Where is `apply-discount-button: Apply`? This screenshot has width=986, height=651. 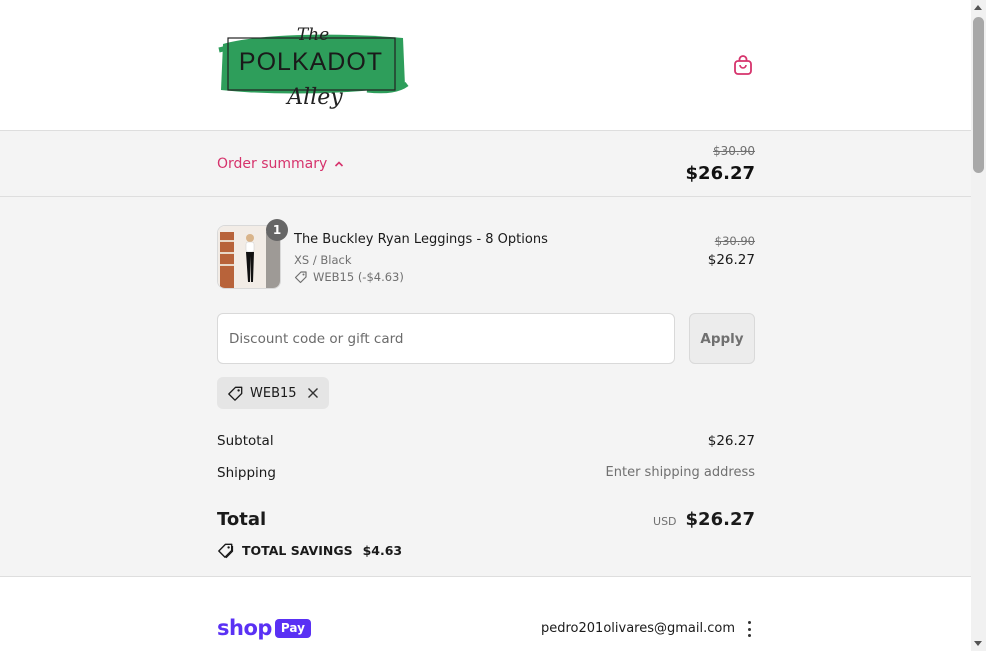
apply-discount-button: Apply is located at coordinates (722, 338).